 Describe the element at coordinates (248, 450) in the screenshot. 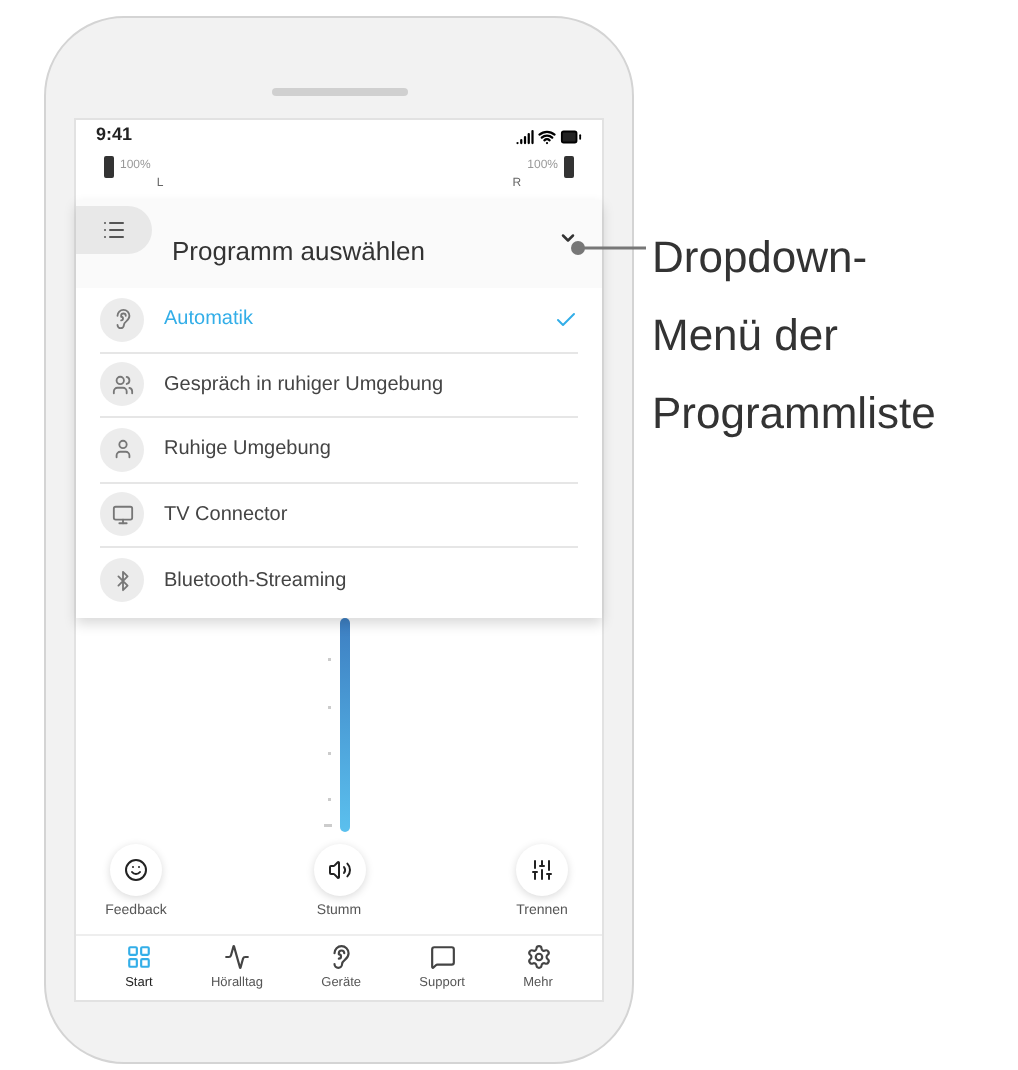

I see `program-label: Ruhige Umgebung` at that location.